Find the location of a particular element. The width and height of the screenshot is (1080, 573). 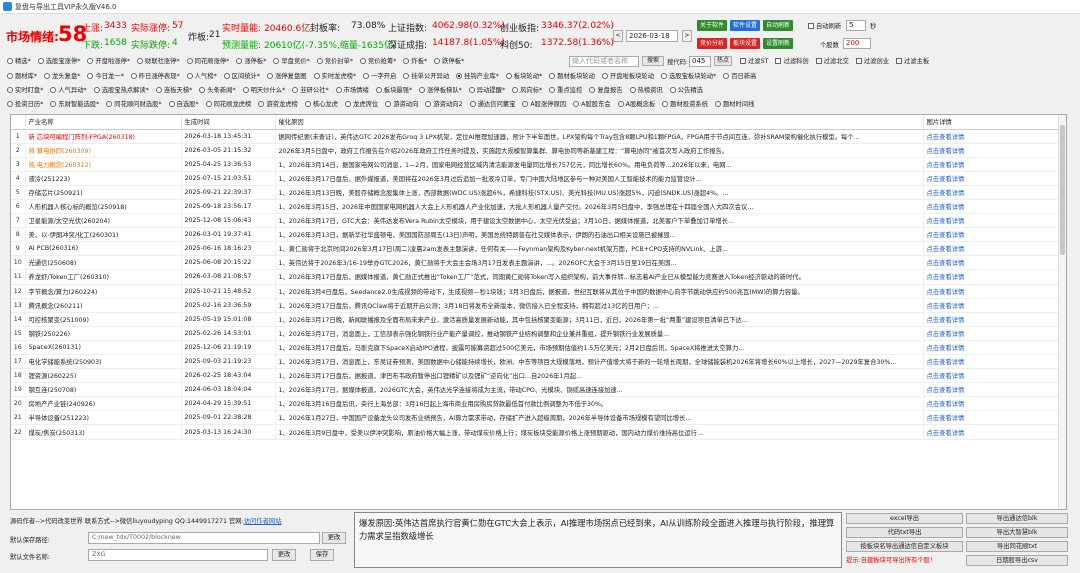

filter-option-row3-2: 选股宝热点解读* is located at coordinates (121, 89).